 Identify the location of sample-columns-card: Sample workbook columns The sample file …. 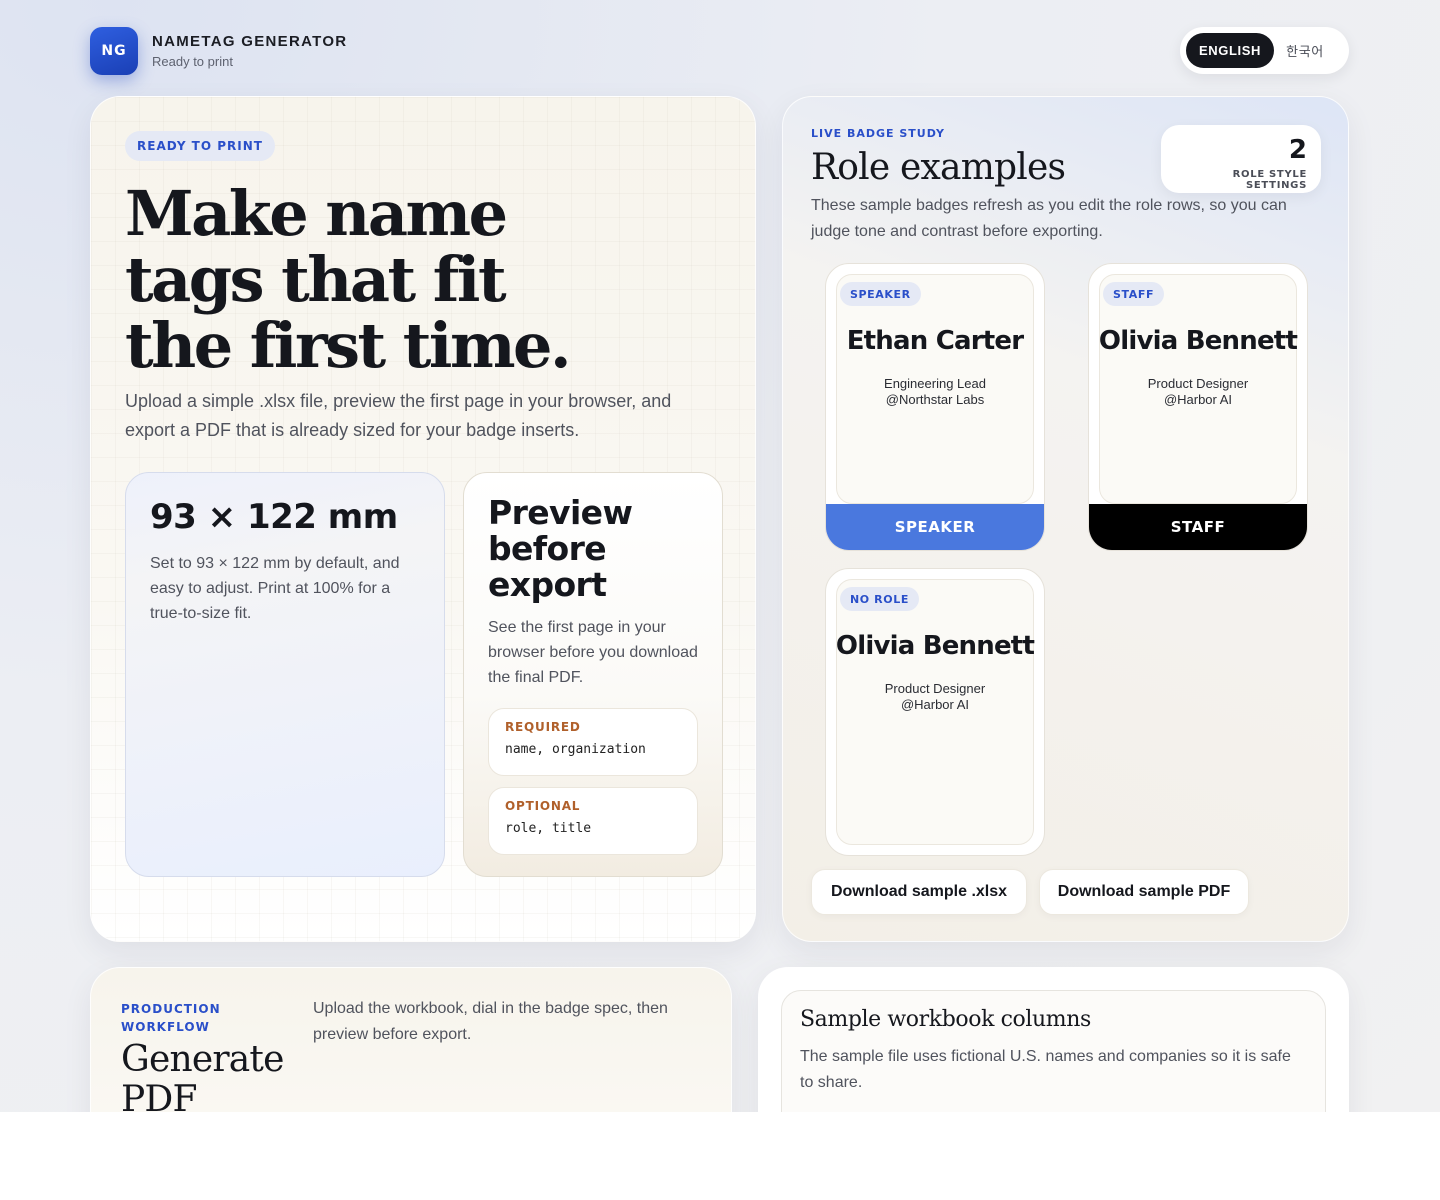
(1053, 1039).